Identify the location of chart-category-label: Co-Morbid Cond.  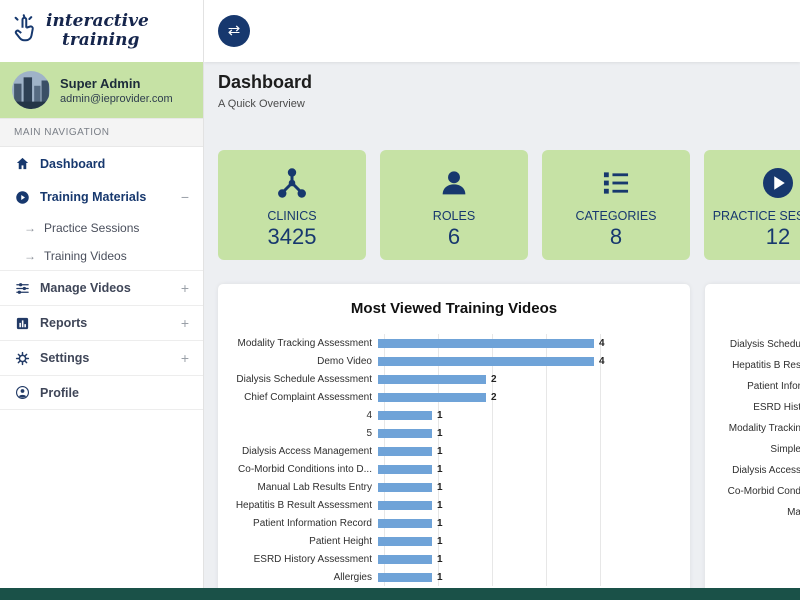
(763, 491).